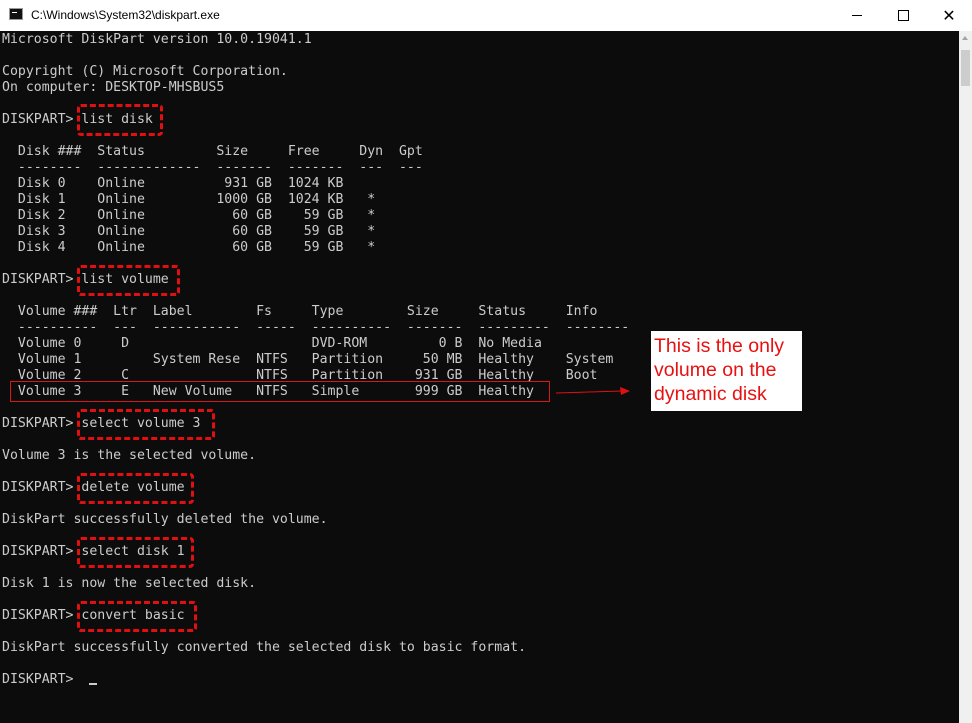 This screenshot has height=723, width=972. I want to click on maximize-icon, so click(903, 15).